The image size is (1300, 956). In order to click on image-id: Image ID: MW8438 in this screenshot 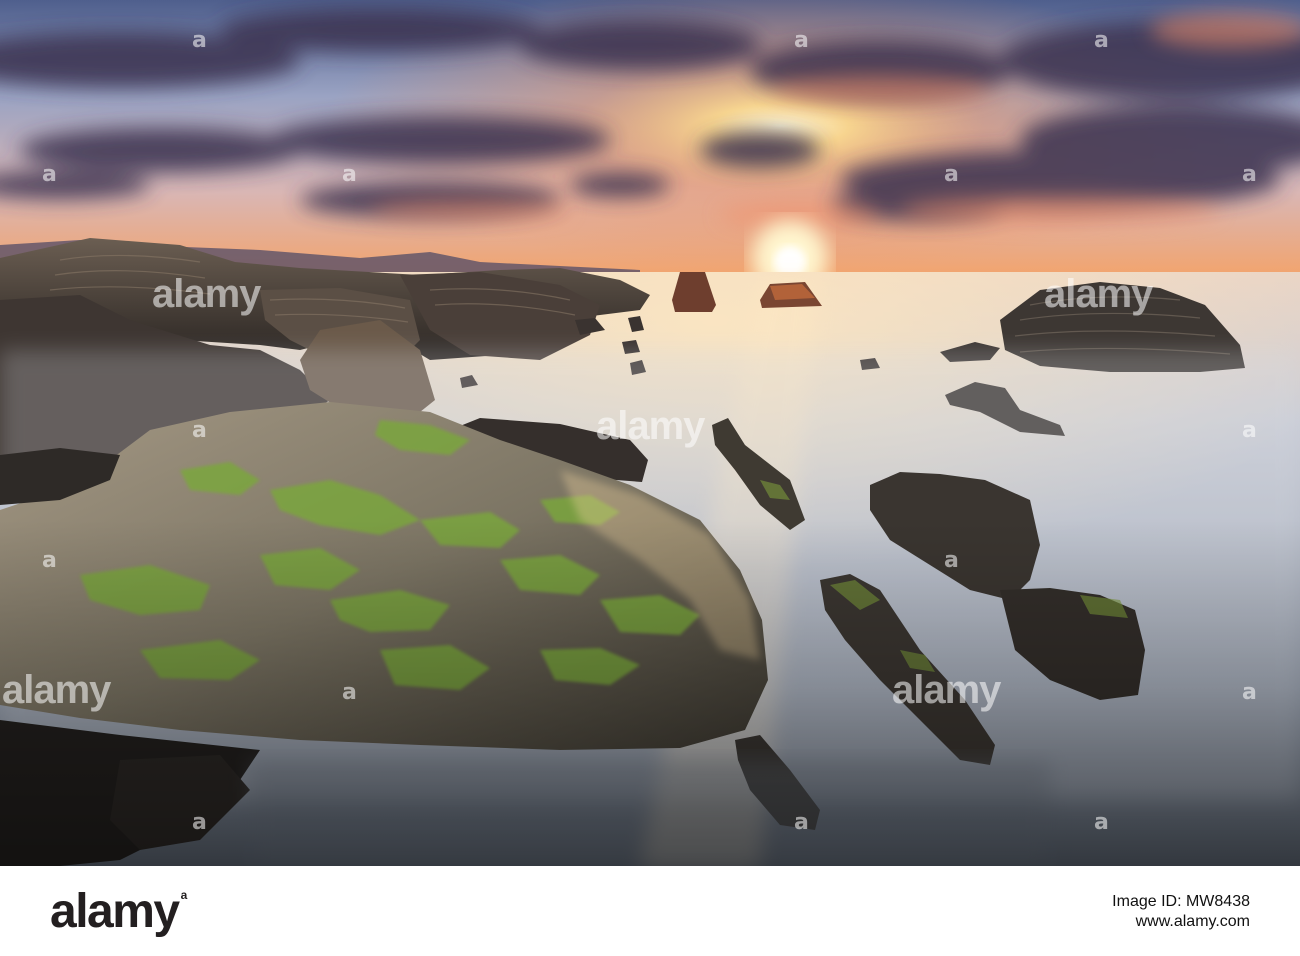, I will do `click(1181, 901)`.